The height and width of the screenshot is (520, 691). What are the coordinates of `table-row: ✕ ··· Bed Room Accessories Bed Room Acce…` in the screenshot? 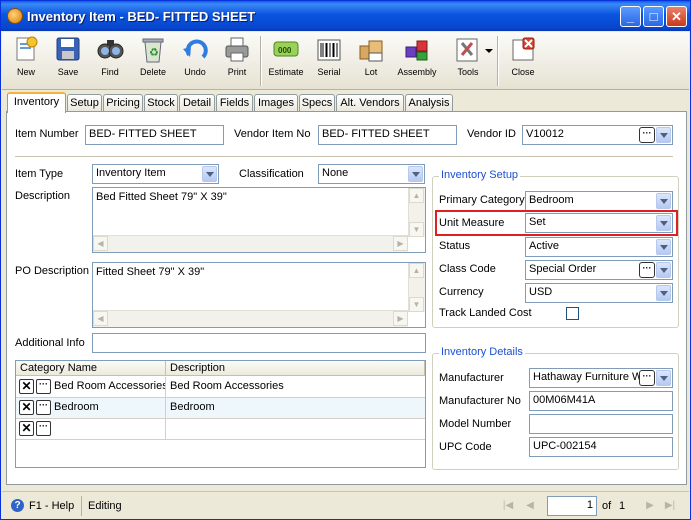 It's located at (220, 387).